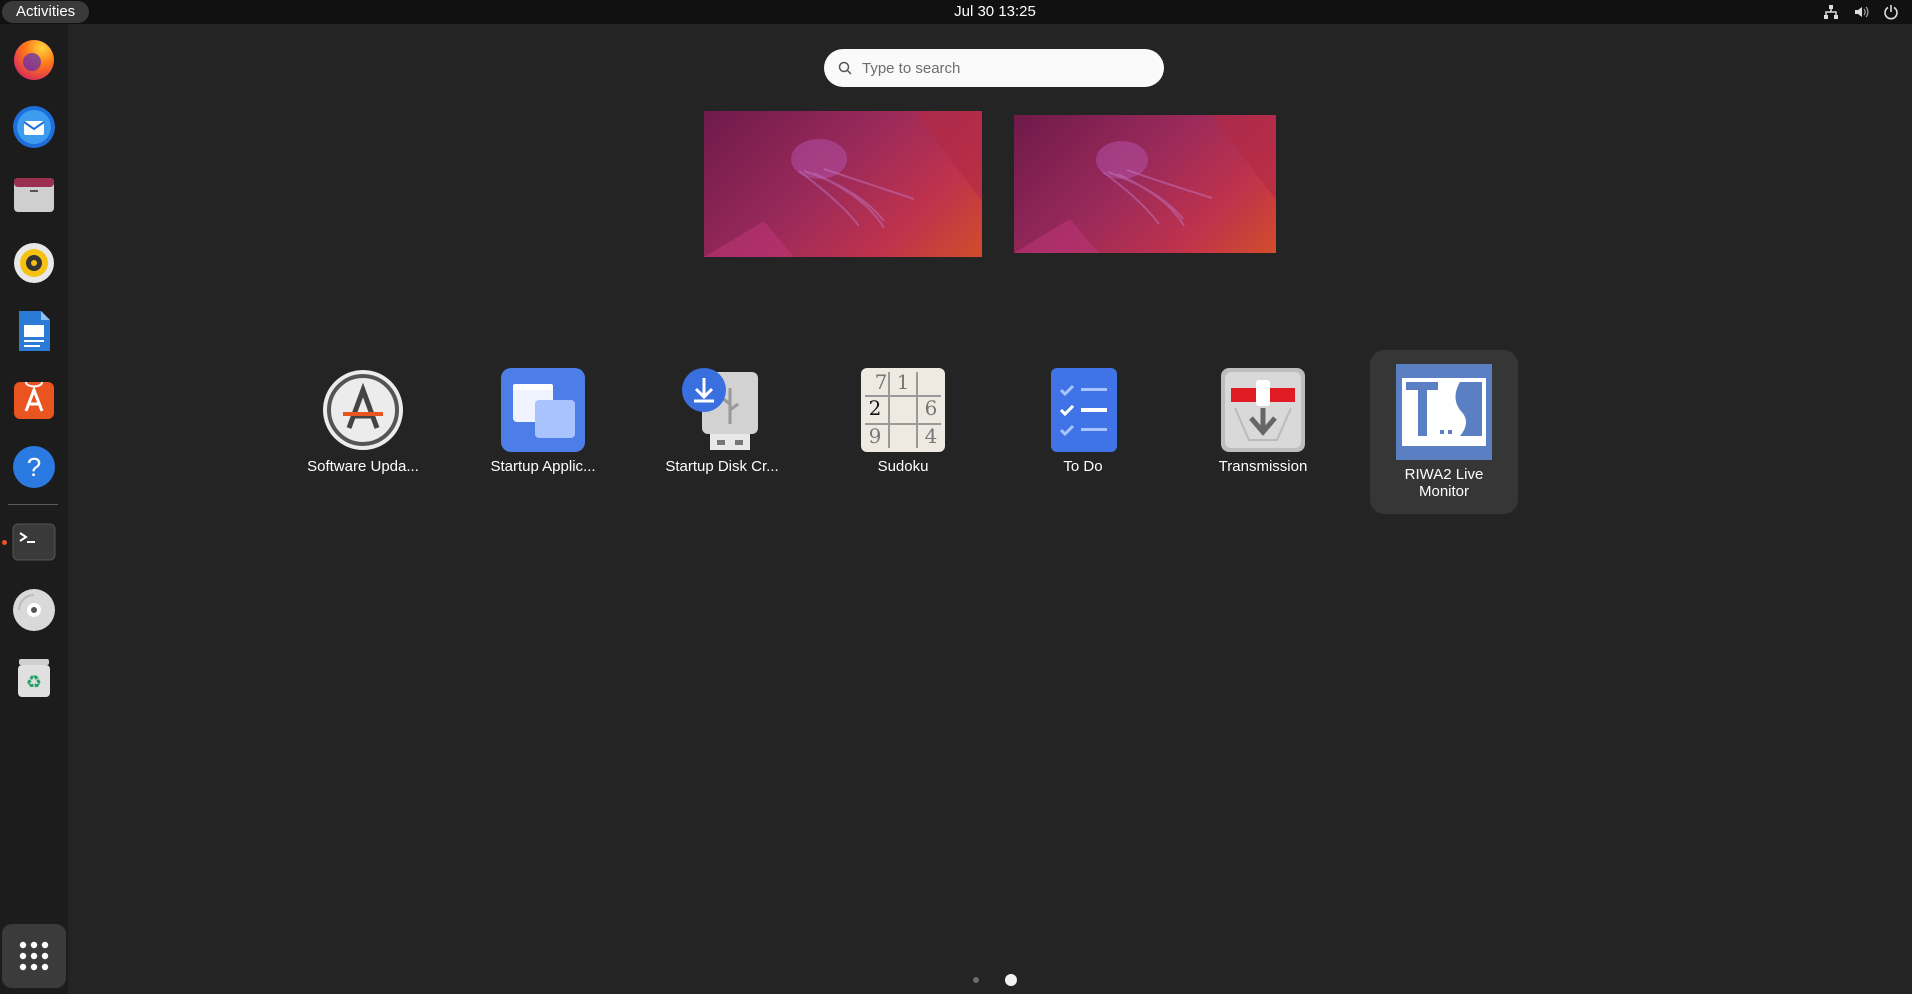 The image size is (1912, 994). Describe the element at coordinates (1444, 412) in the screenshot. I see `riwa2-monitor-icon` at that location.